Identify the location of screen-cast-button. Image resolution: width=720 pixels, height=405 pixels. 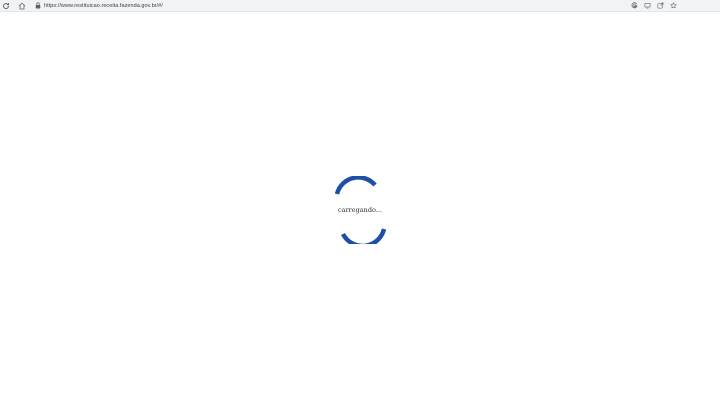
(647, 6).